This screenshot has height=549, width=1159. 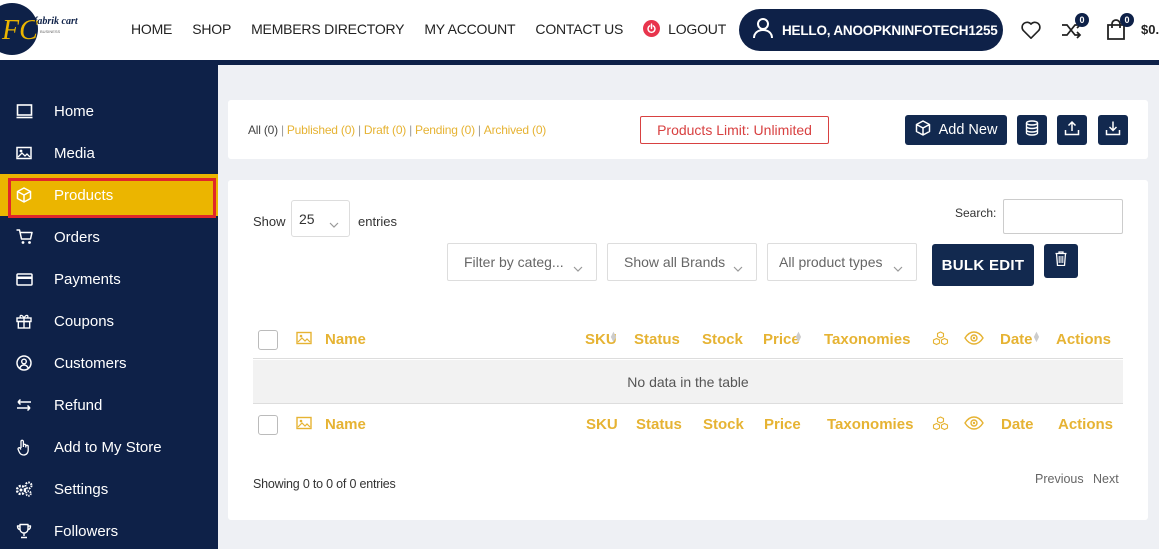 I want to click on sidebar-item-label: Payments, so click(x=87, y=279).